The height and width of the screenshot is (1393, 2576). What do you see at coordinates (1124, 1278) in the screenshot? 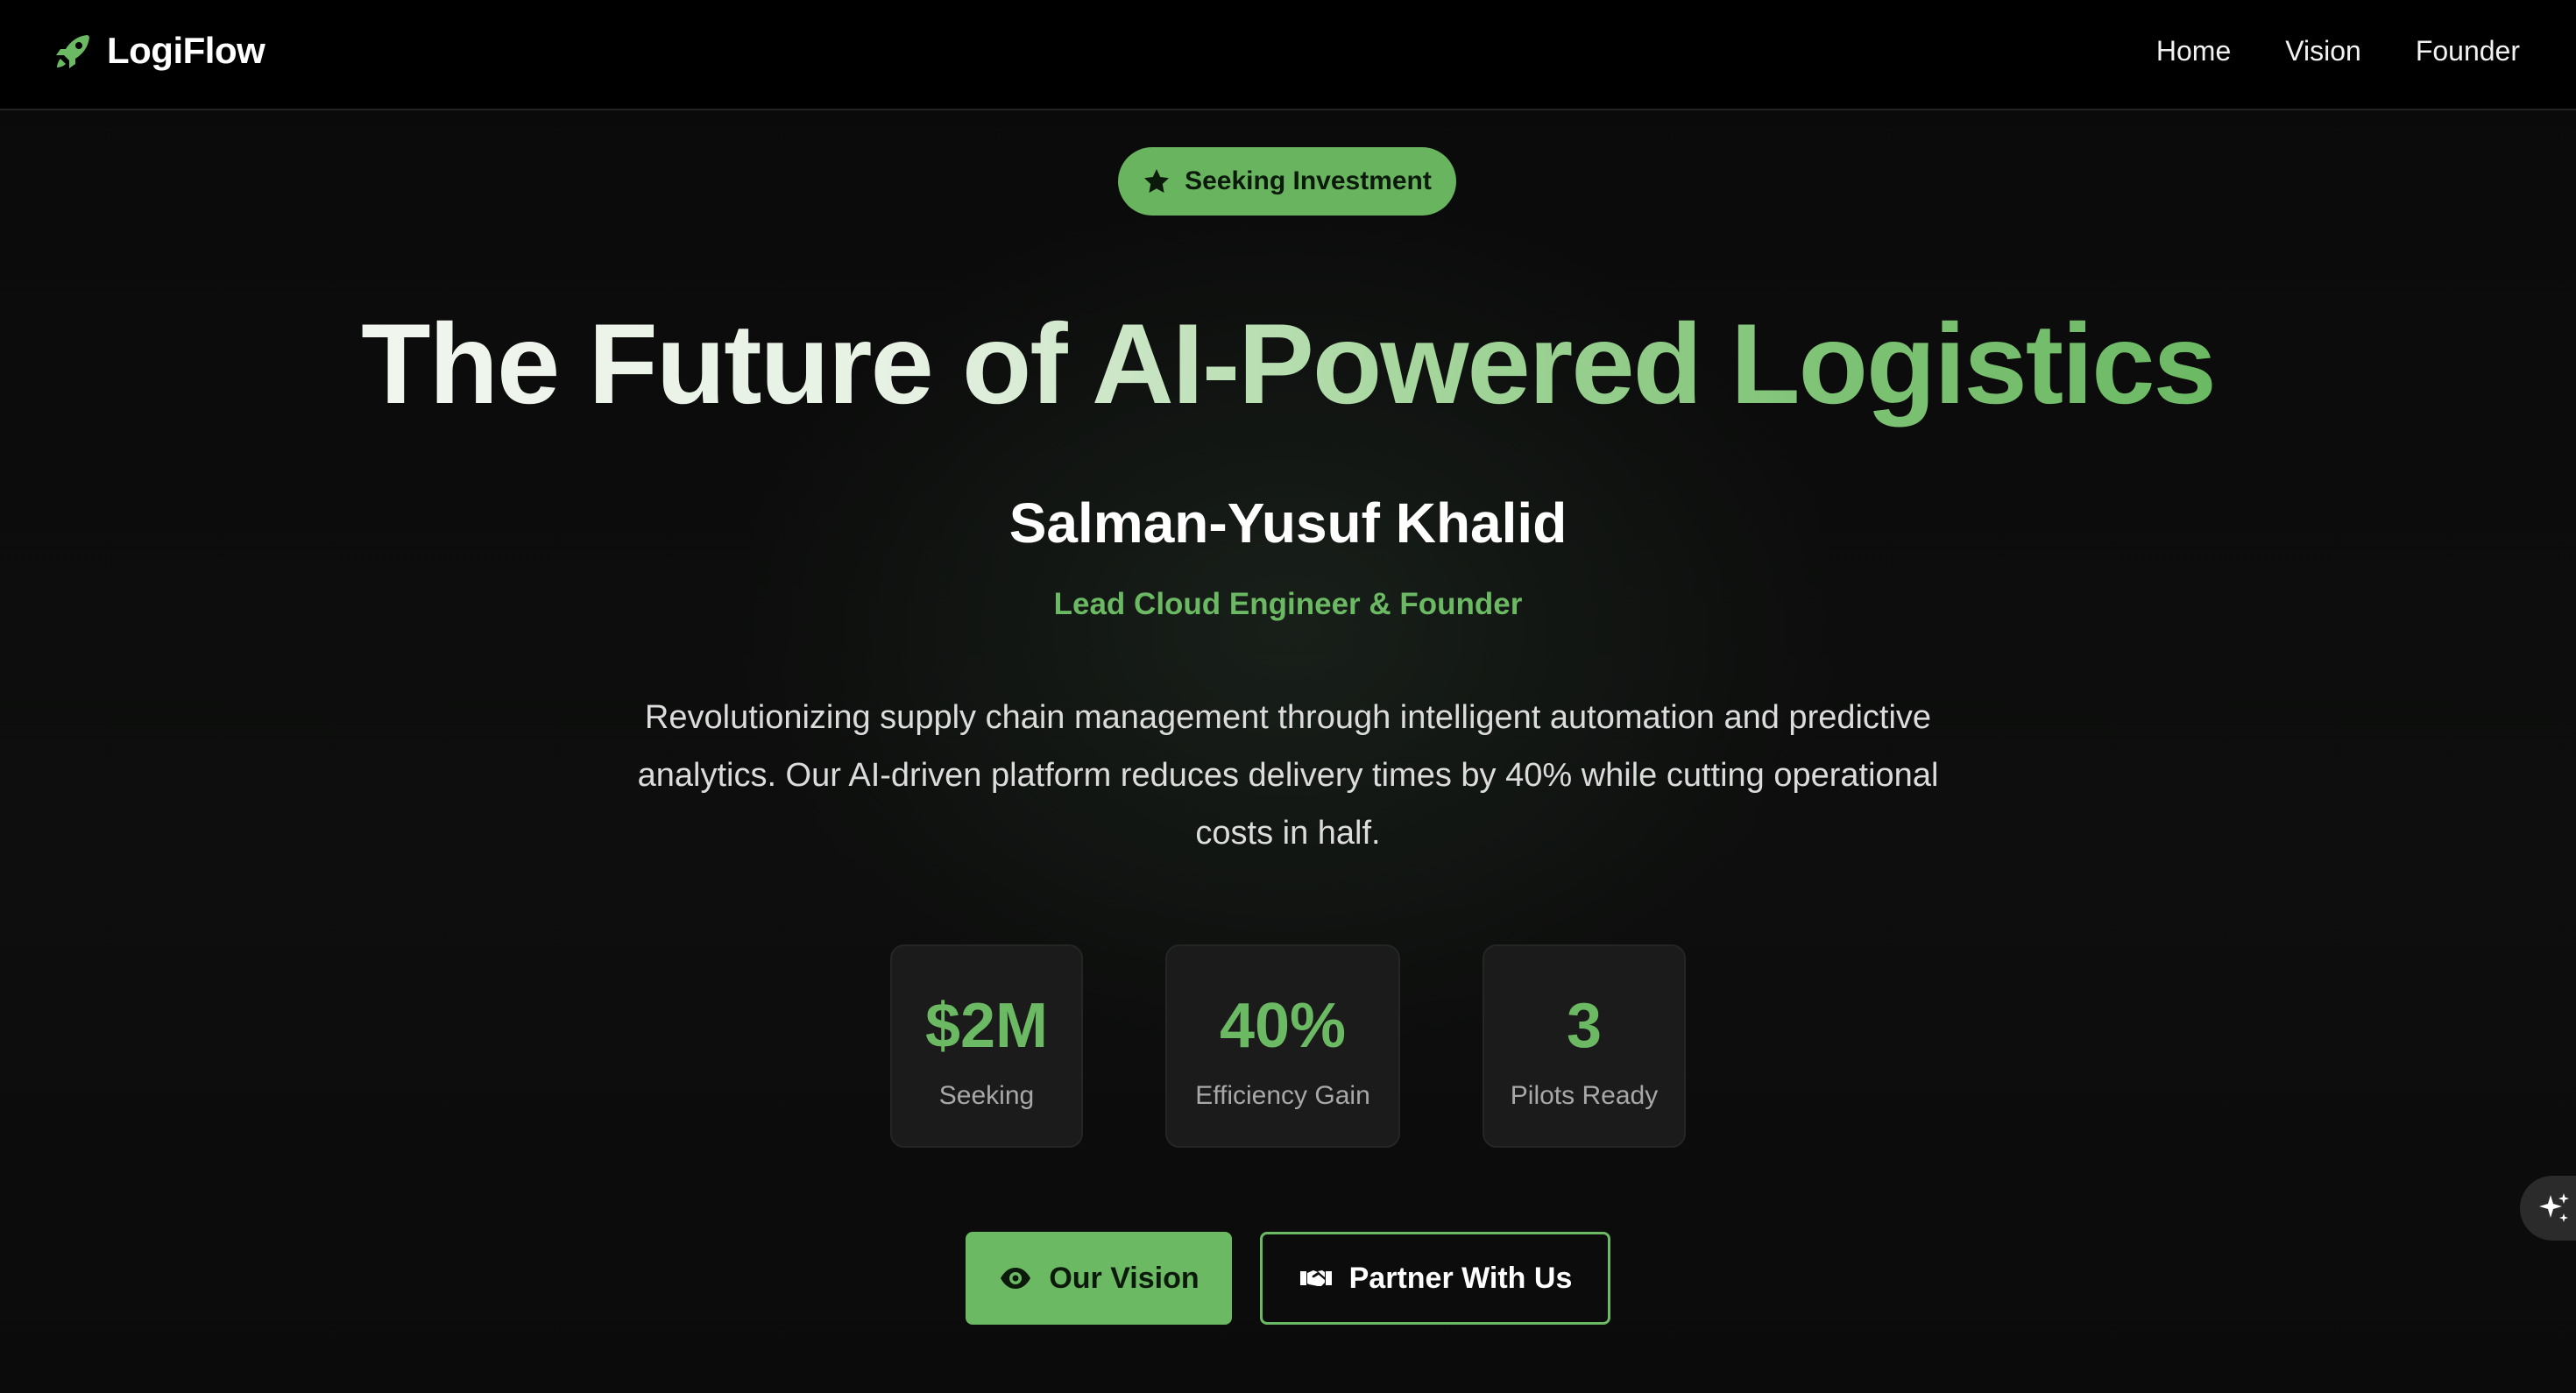
I see `our-vision-label: Our Vision` at bounding box center [1124, 1278].